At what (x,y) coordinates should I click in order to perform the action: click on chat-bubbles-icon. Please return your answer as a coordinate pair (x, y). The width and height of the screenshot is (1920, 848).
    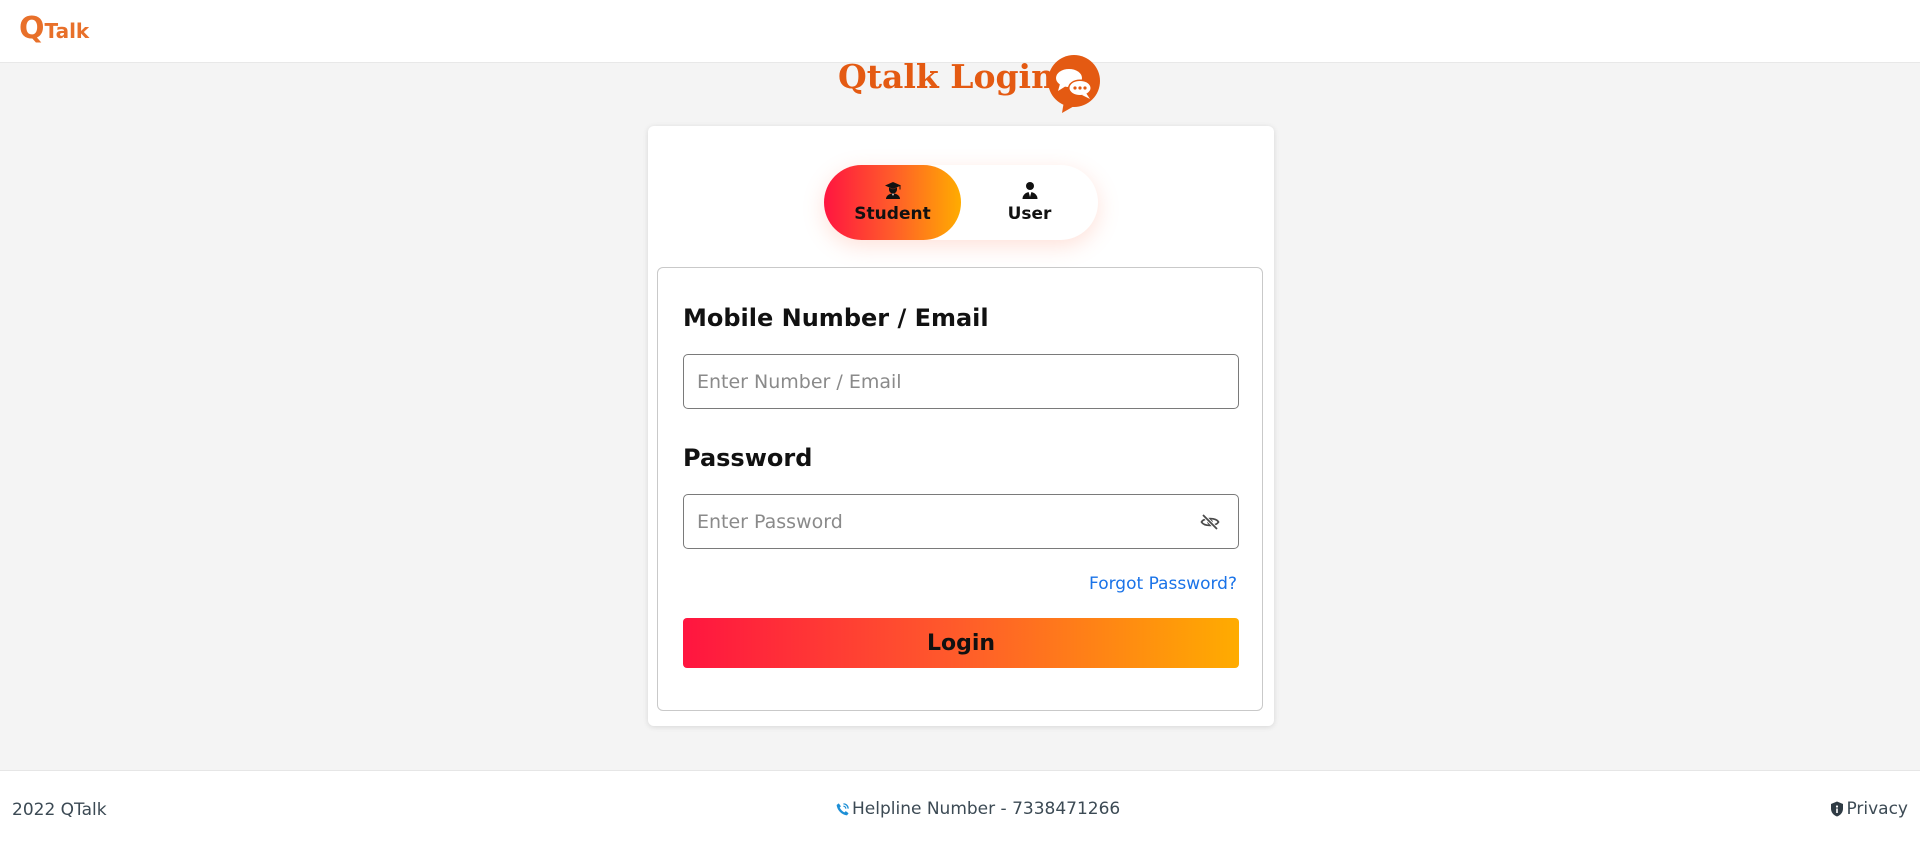
    Looking at the image, I should click on (1074, 84).